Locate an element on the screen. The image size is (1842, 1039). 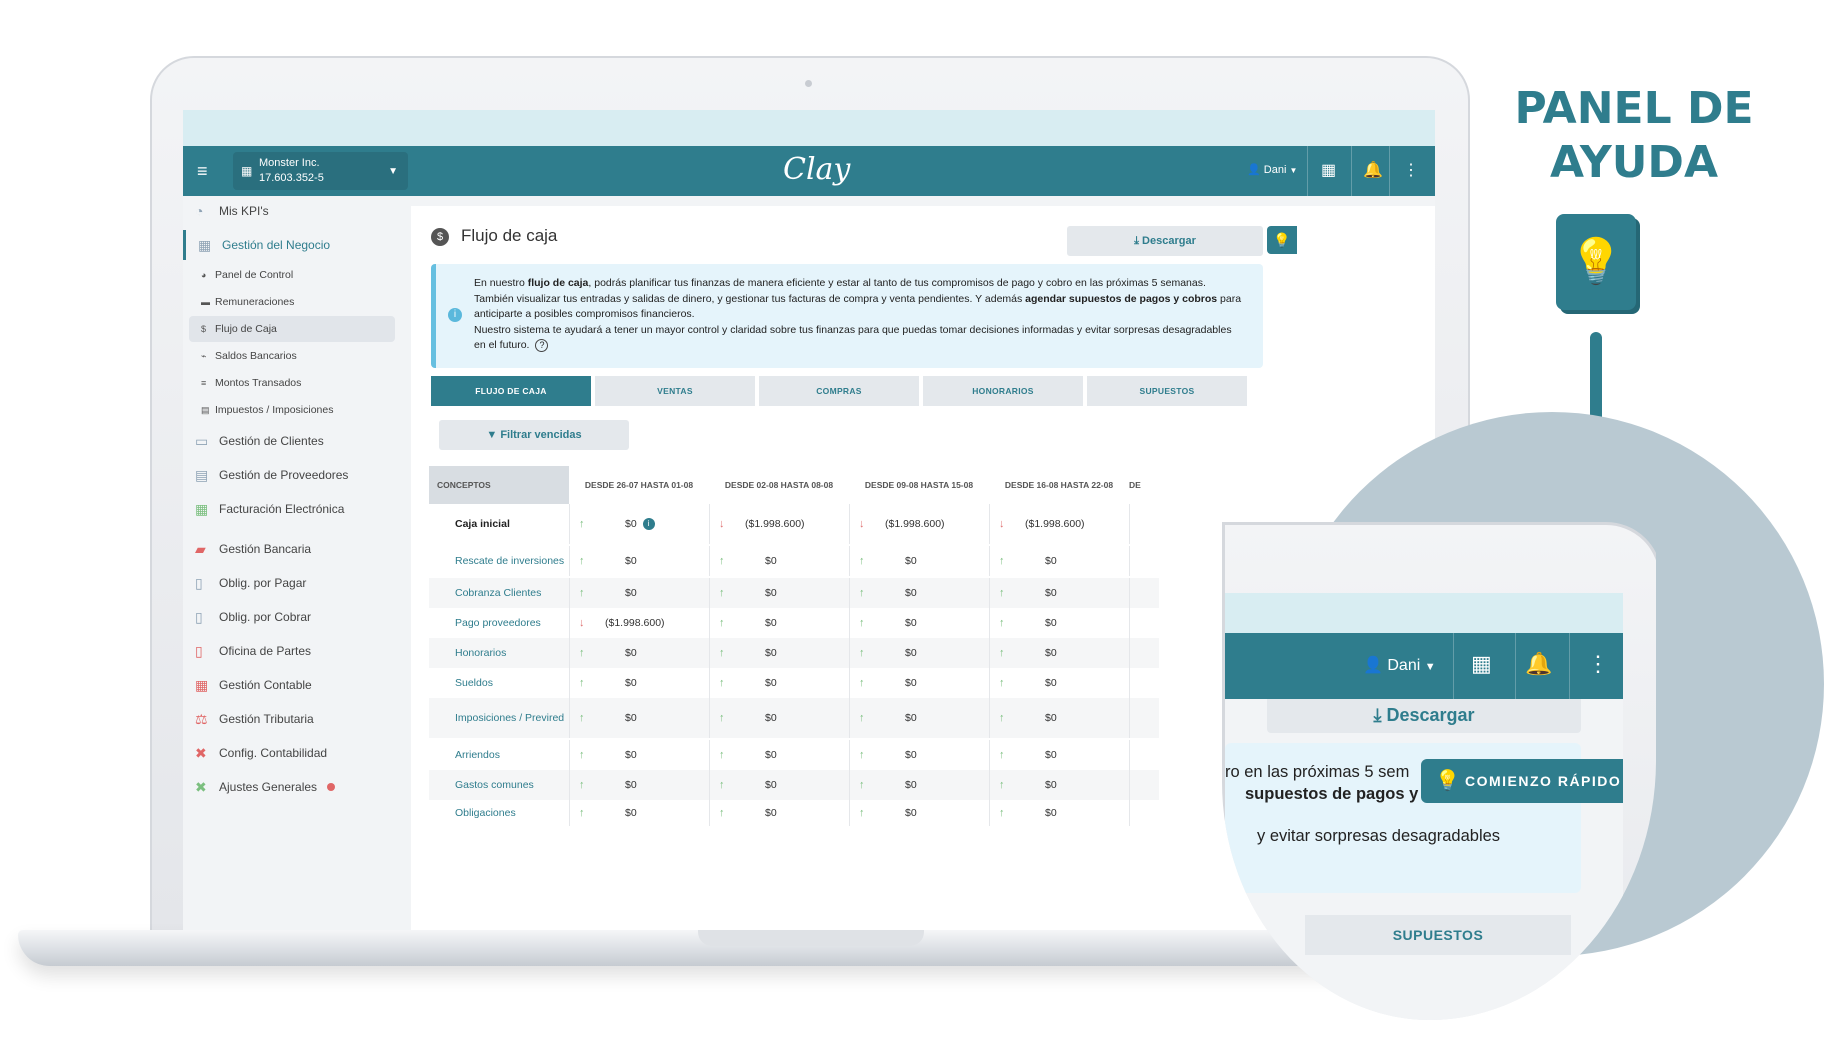
user-menu: 👤 Dani ▼ is located at coordinates (1272, 169).